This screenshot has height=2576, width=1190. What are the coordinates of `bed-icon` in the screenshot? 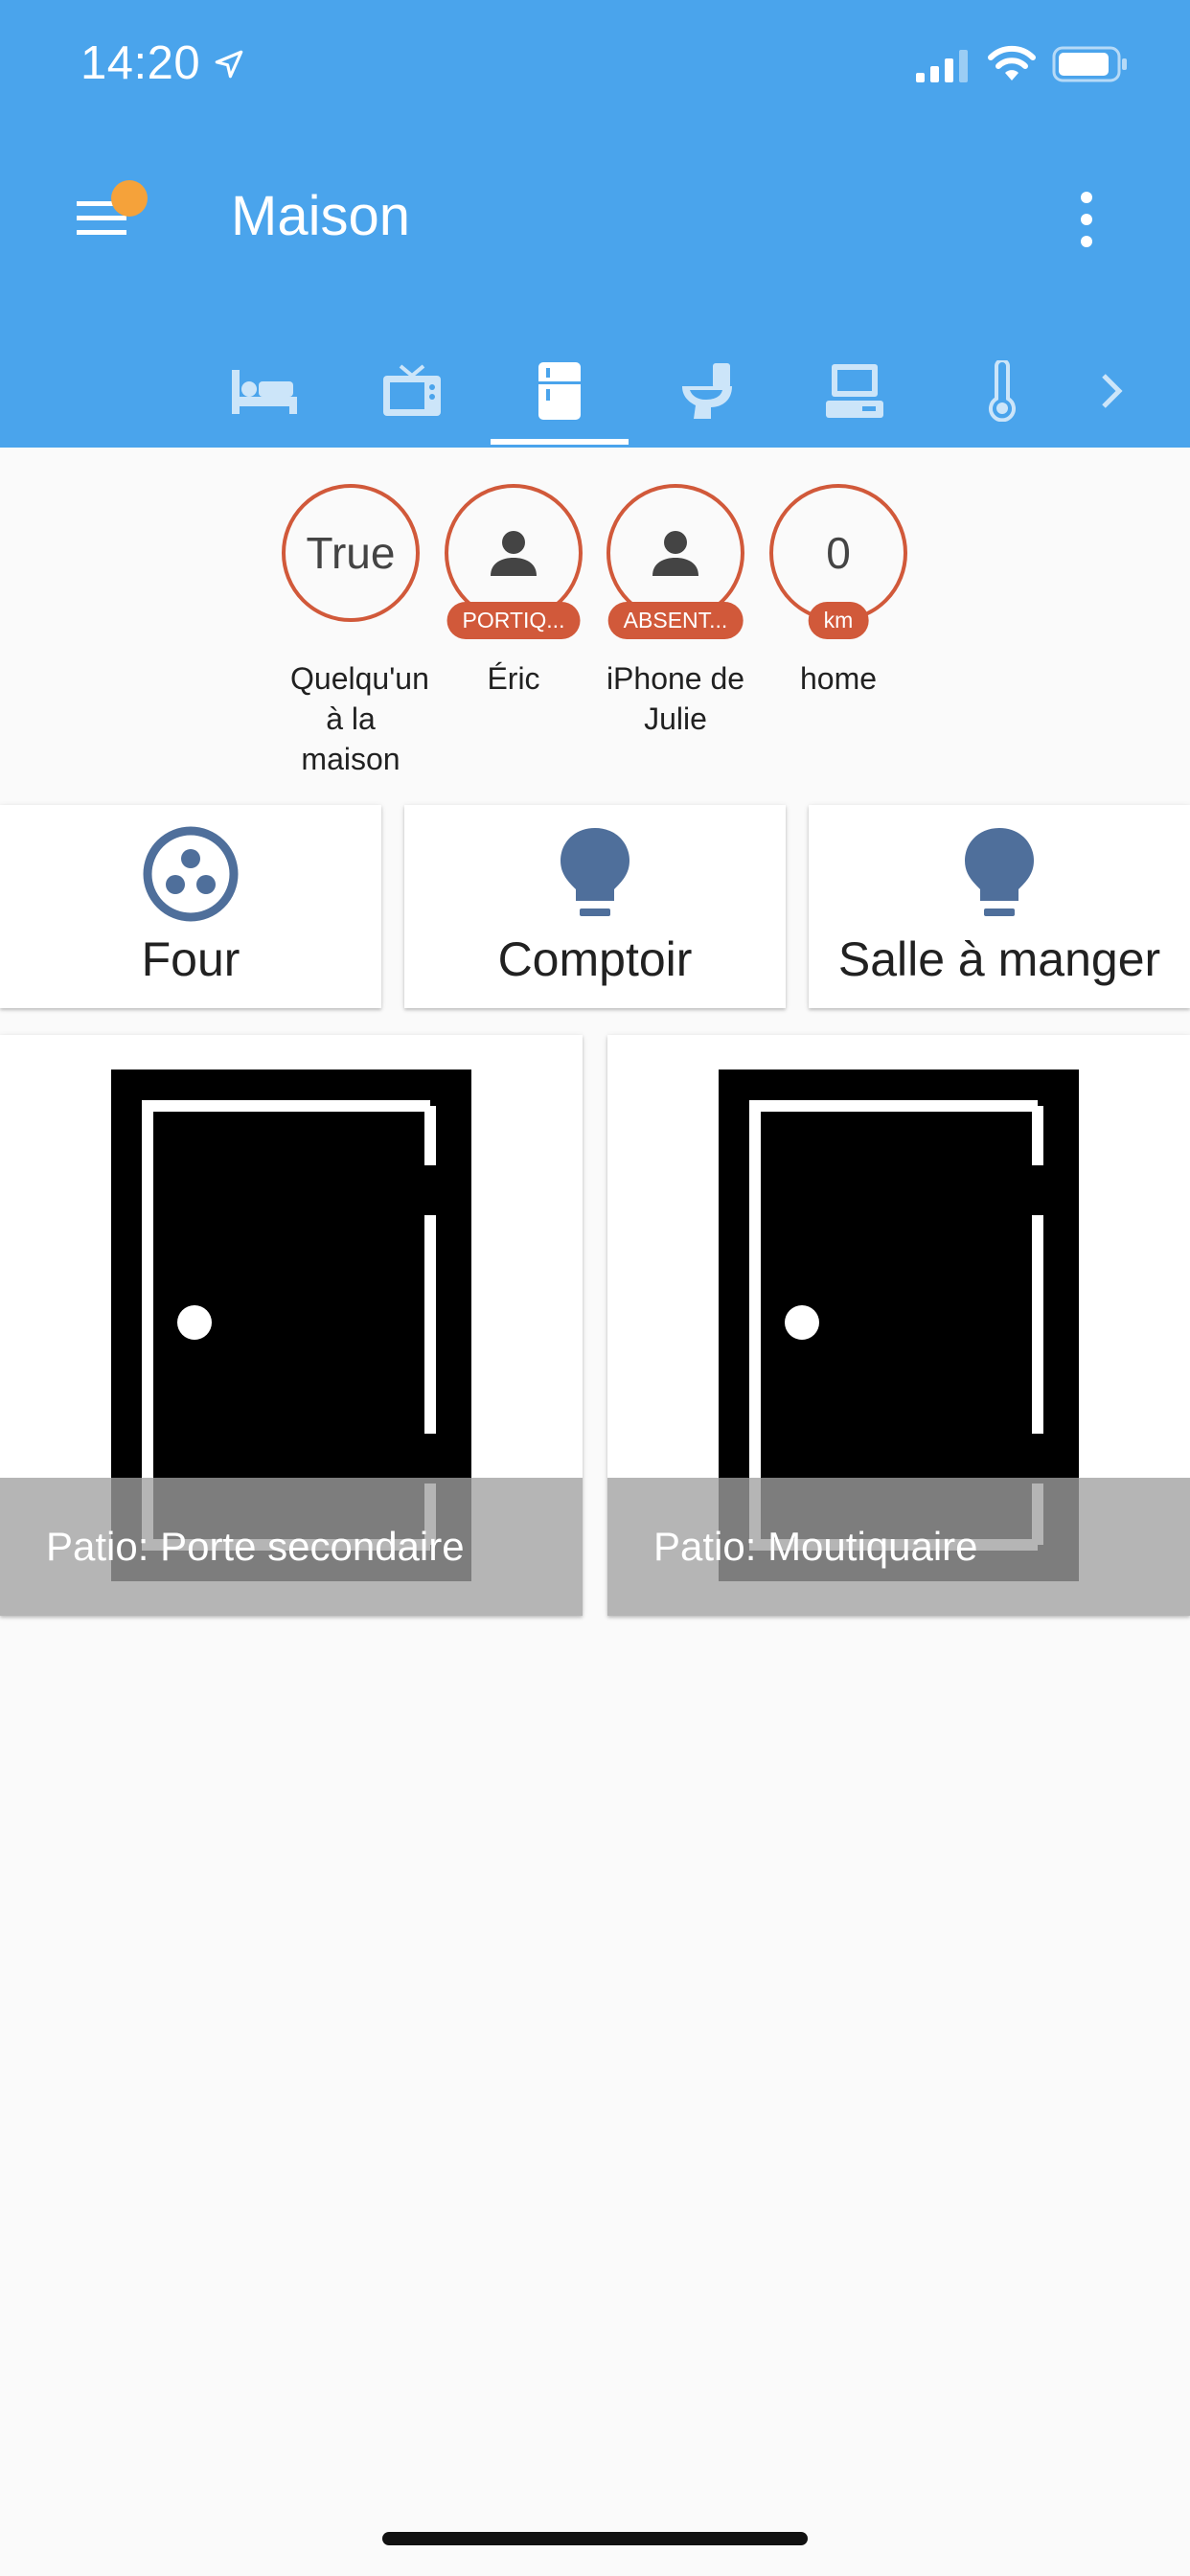 It's located at (264, 392).